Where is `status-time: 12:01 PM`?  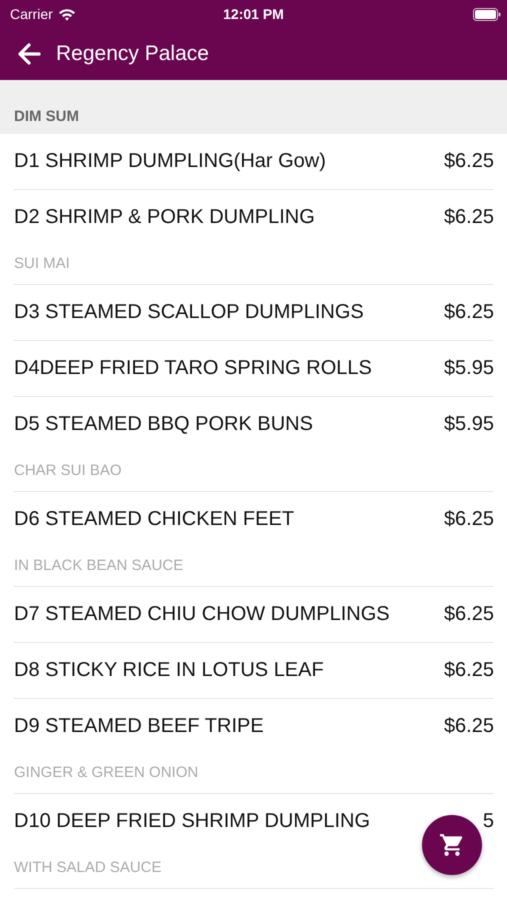 status-time: 12:01 PM is located at coordinates (253, 14).